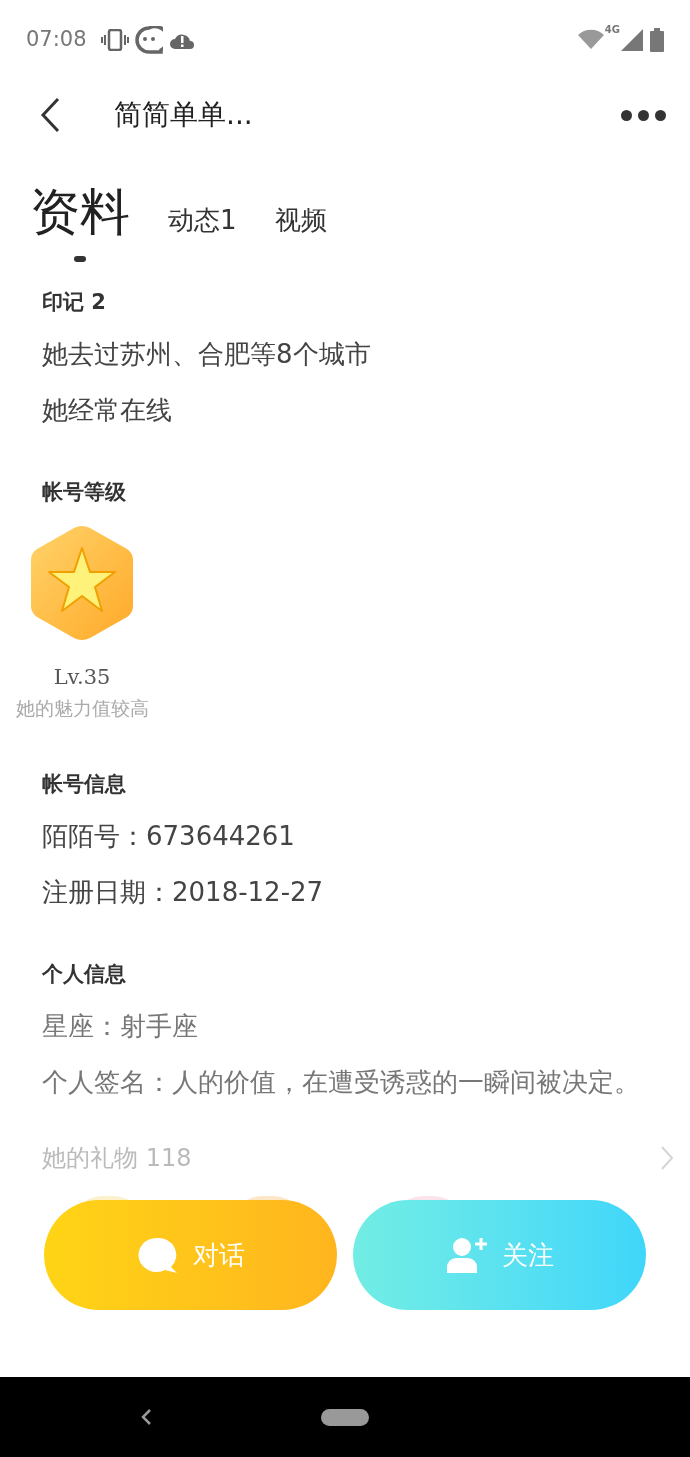 Image resolution: width=690 pixels, height=1457 pixels. Describe the element at coordinates (84, 492) in the screenshot. I see `section-title: 帐号等级` at that location.